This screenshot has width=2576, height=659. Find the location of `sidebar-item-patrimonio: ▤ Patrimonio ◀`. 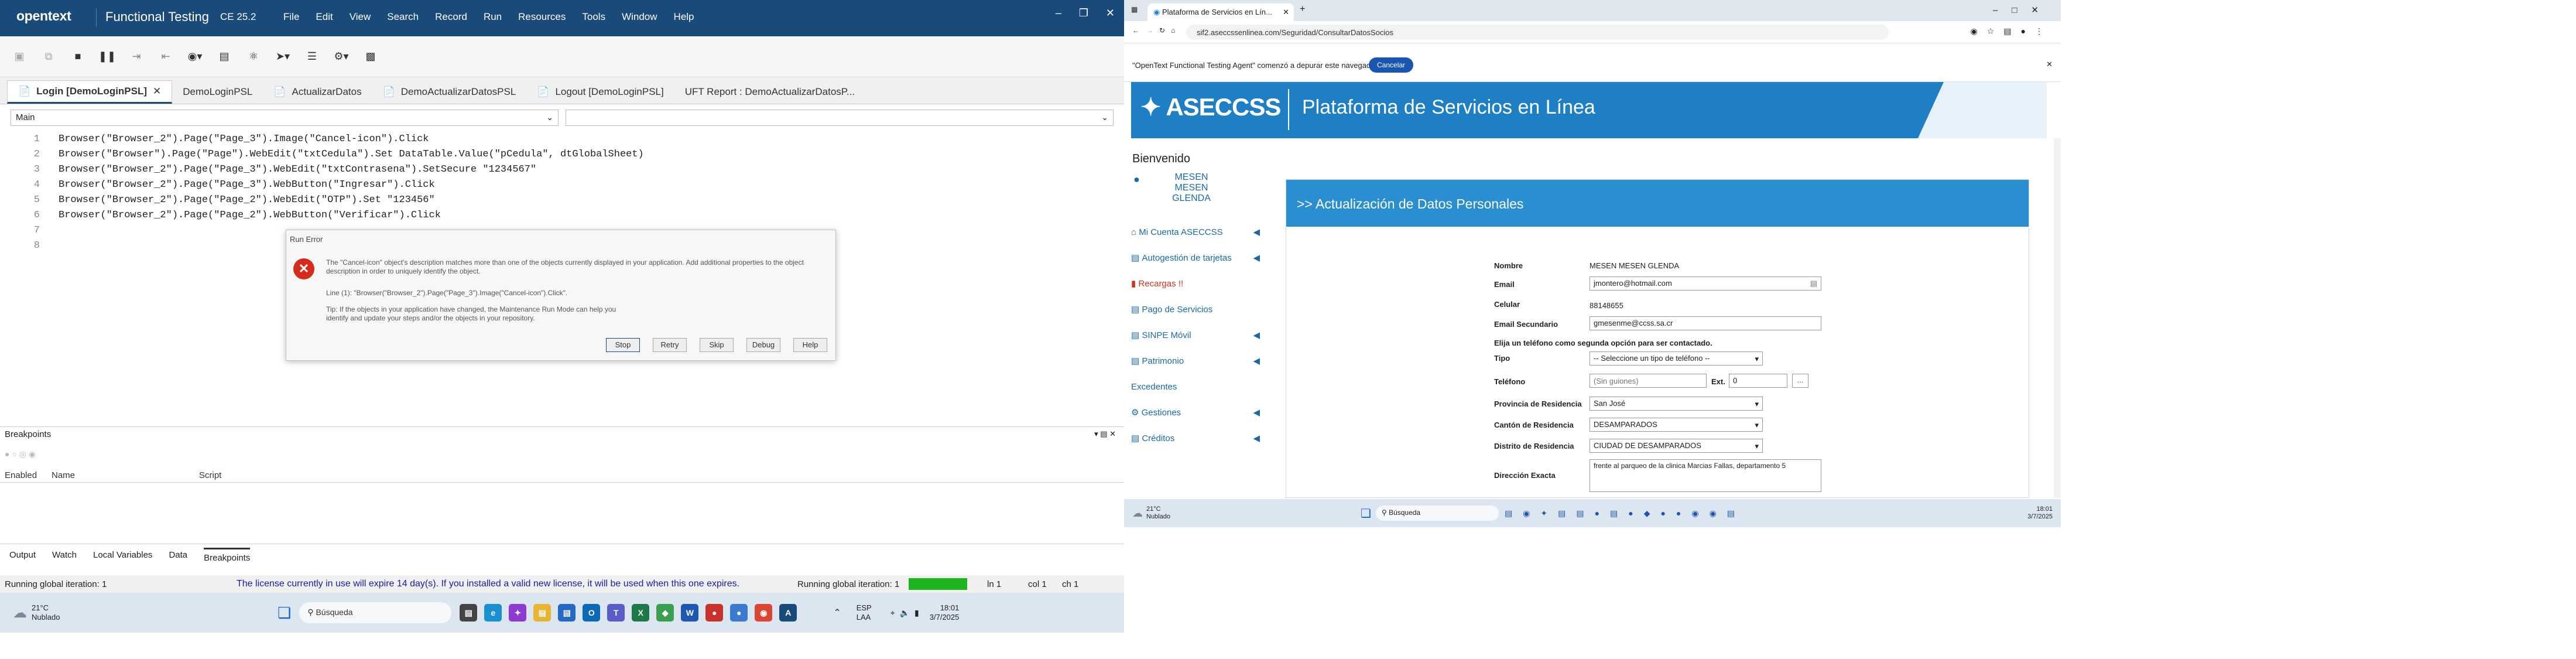

sidebar-item-patrimonio: ▤ Patrimonio ◀ is located at coordinates (1195, 361).